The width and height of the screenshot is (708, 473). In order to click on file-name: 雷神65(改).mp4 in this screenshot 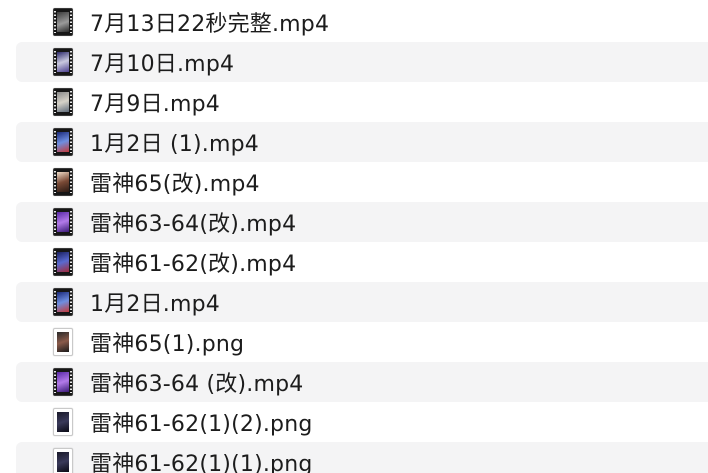, I will do `click(175, 184)`.